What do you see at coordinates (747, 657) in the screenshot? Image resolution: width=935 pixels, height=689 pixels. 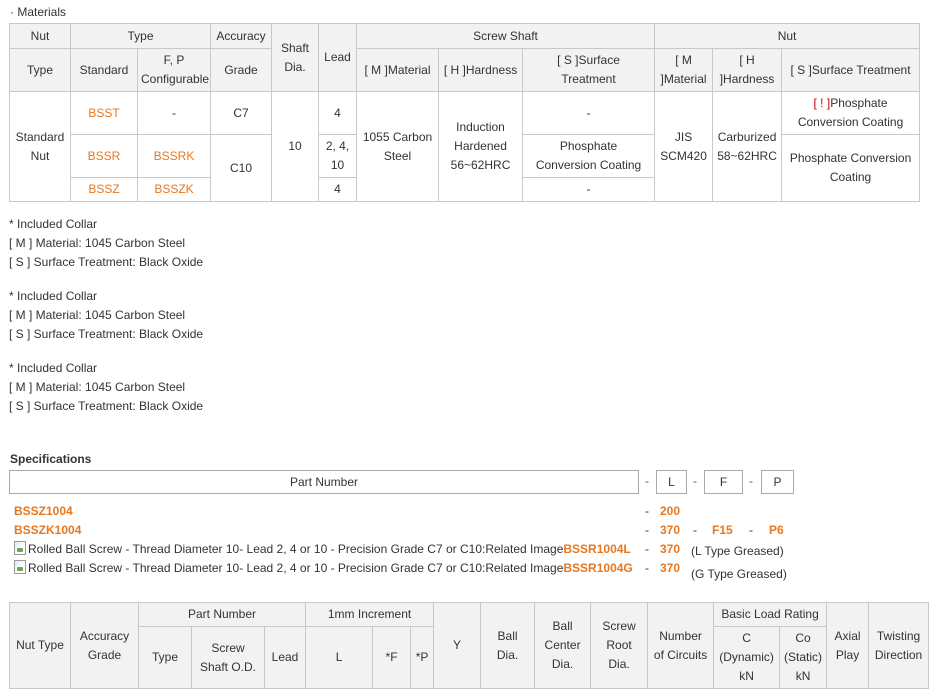 I see `header-c-dynamic: C (Dynamic) kN` at bounding box center [747, 657].